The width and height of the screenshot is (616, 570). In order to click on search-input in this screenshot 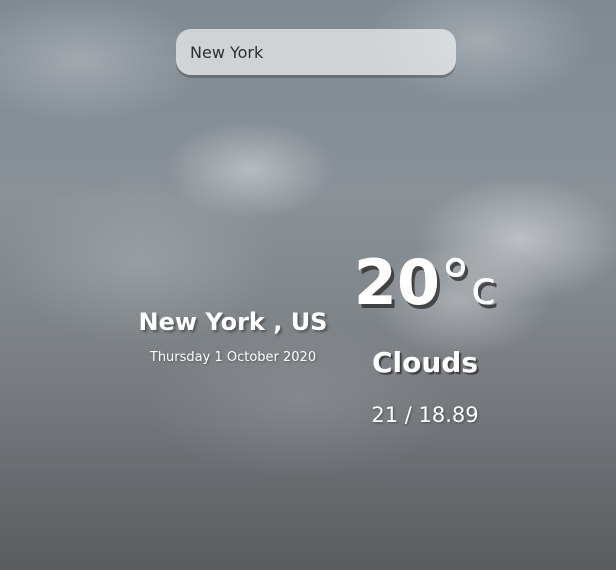, I will do `click(316, 52)`.